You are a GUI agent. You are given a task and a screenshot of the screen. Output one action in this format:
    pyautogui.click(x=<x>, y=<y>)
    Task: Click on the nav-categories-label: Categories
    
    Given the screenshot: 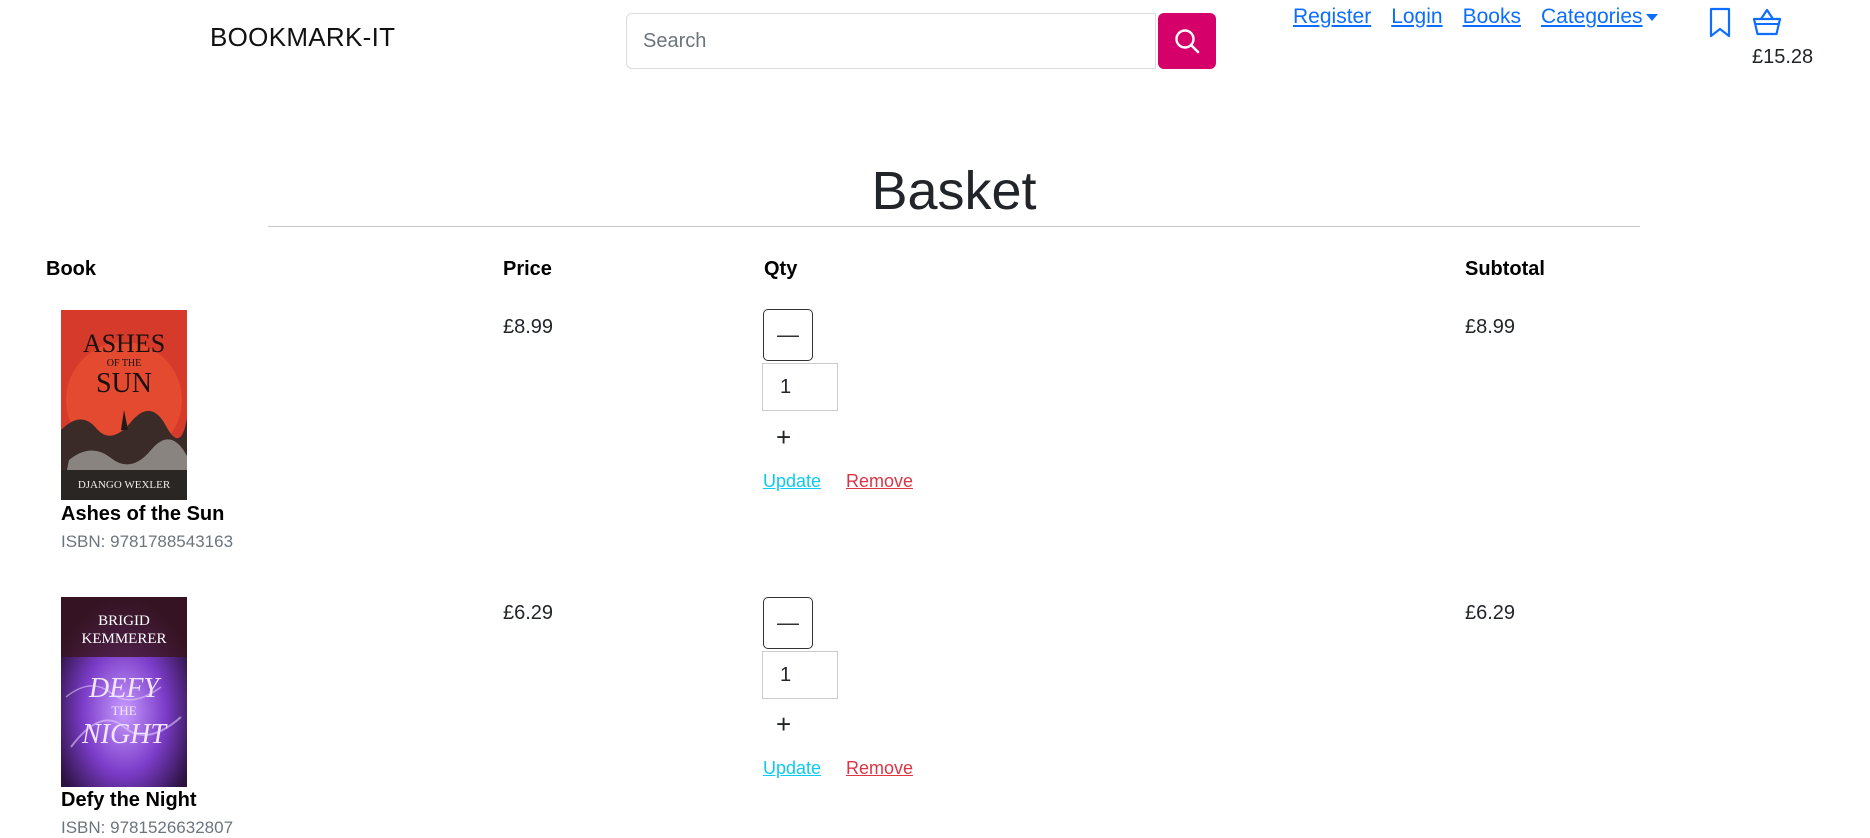 What is the action you would take?
    pyautogui.click(x=1591, y=16)
    